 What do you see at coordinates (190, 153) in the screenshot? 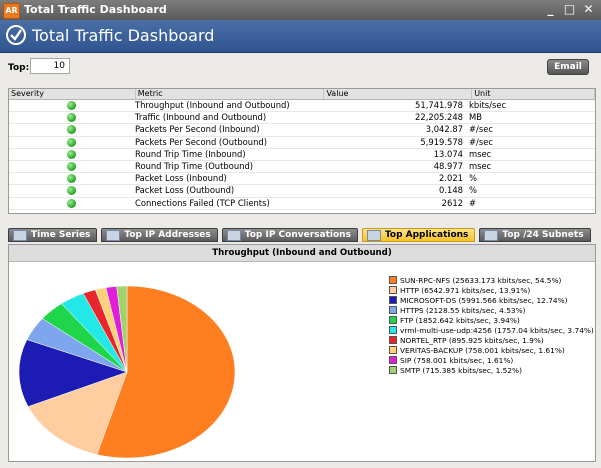
I see `metric-cell: Round Trip Time (Inbound)` at bounding box center [190, 153].